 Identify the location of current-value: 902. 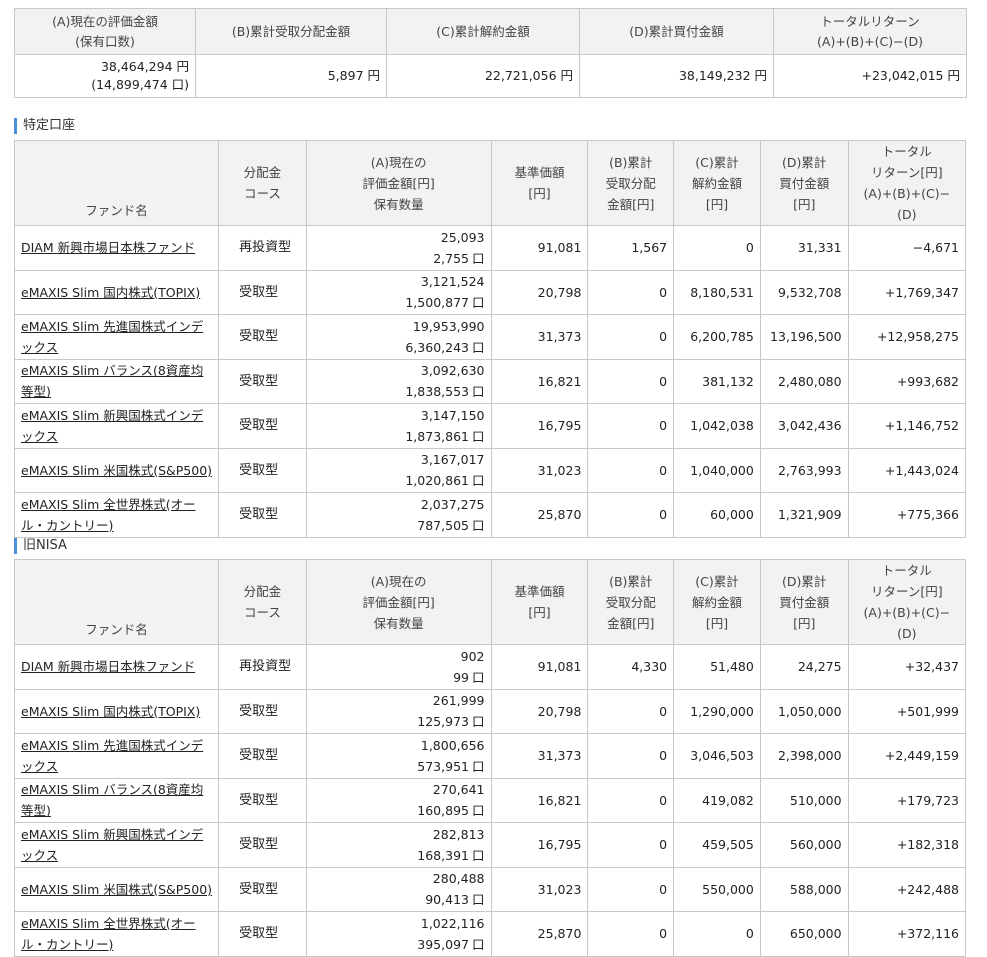
(472, 656).